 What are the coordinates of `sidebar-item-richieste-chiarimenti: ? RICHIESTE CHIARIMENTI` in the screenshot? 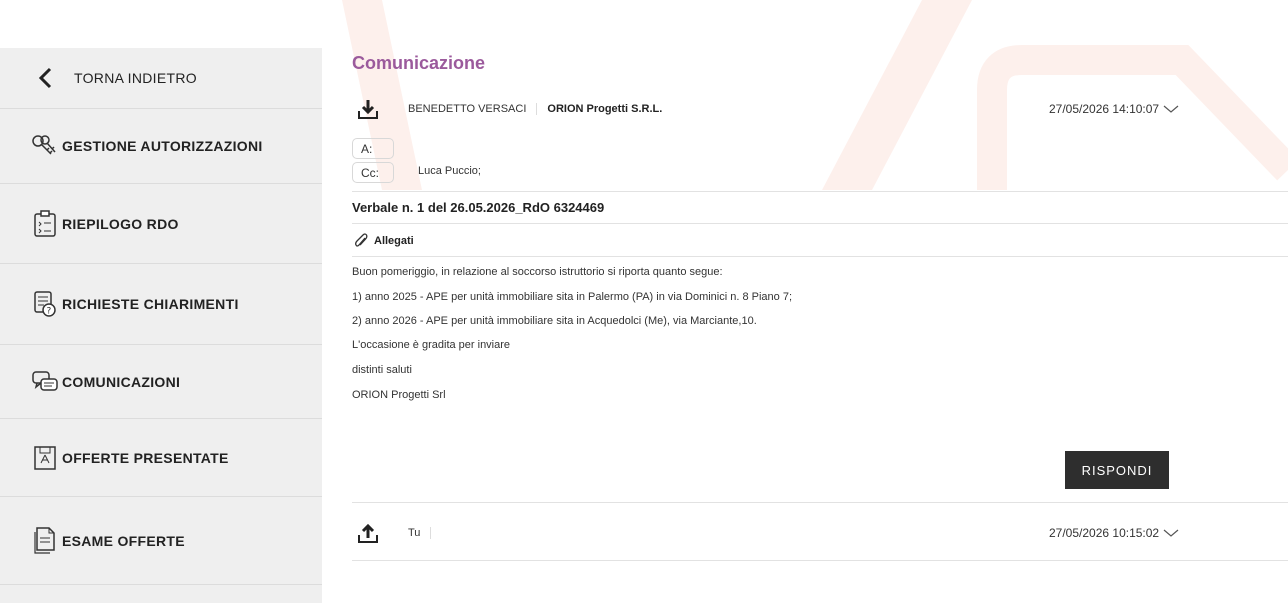 It's located at (161, 304).